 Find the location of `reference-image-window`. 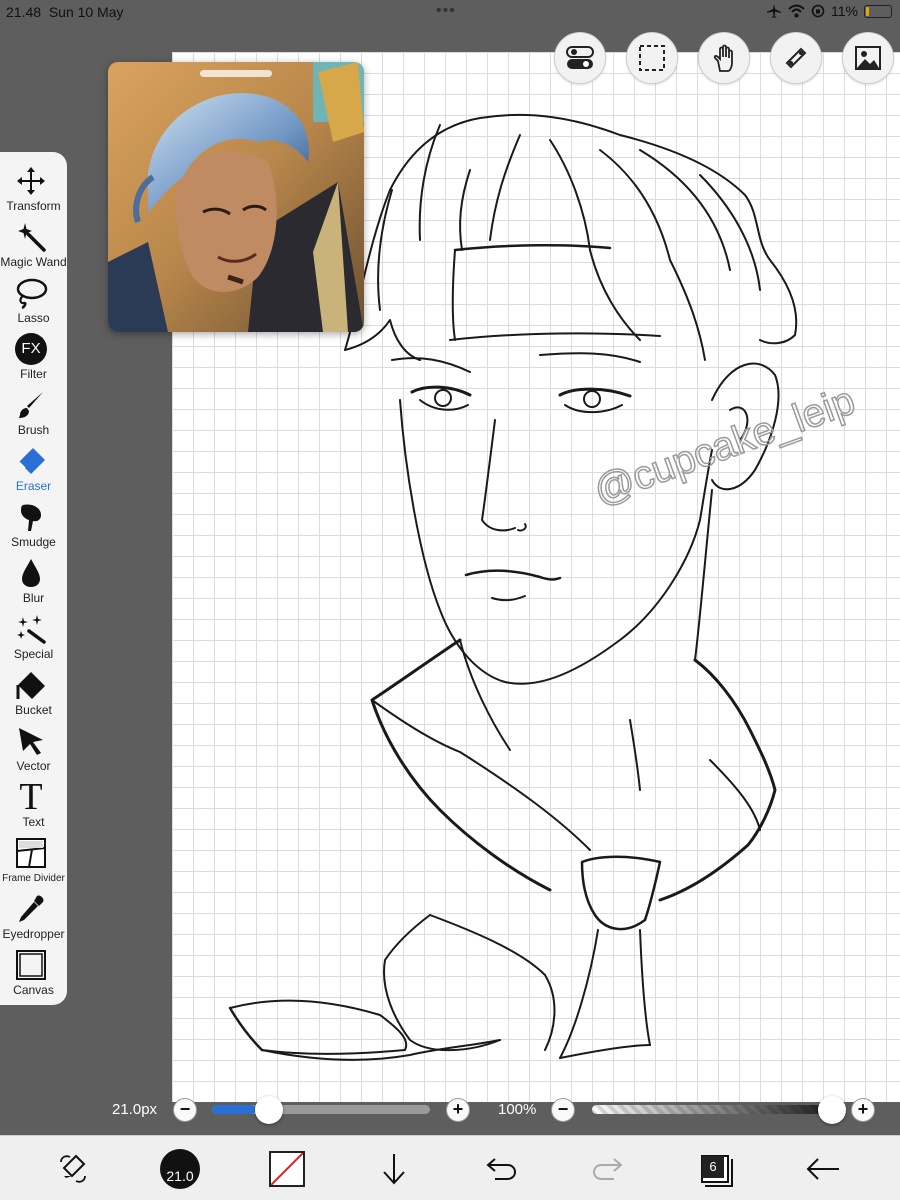

reference-image-window is located at coordinates (236, 197).